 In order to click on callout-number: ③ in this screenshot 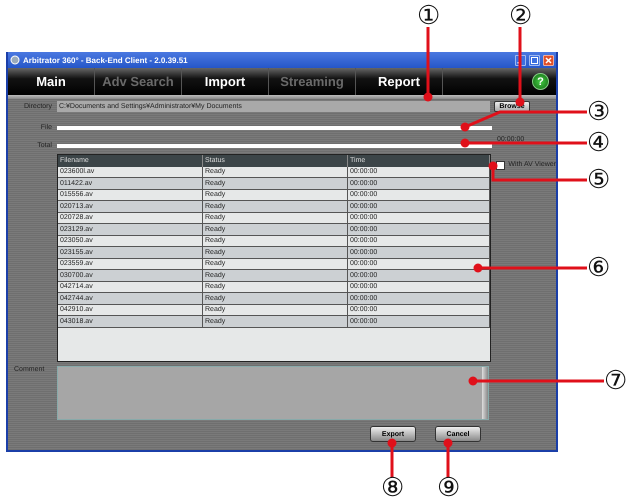, I will do `click(598, 112)`.